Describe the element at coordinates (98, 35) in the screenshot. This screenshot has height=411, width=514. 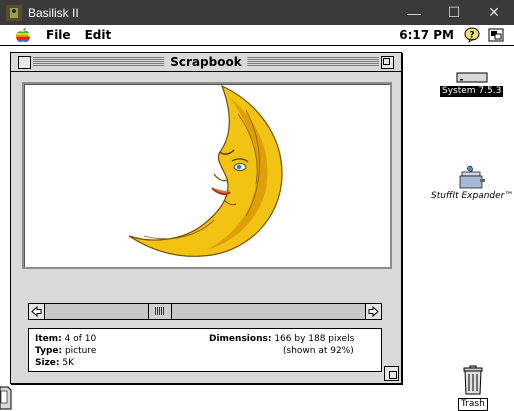
I see `menu-edit: Edit` at that location.